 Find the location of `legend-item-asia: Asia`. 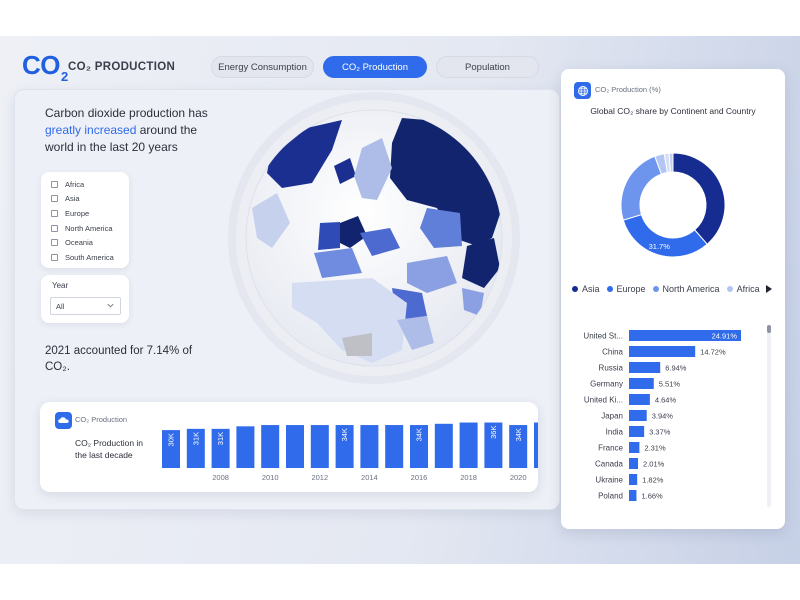

legend-item-asia: Asia is located at coordinates (586, 289).